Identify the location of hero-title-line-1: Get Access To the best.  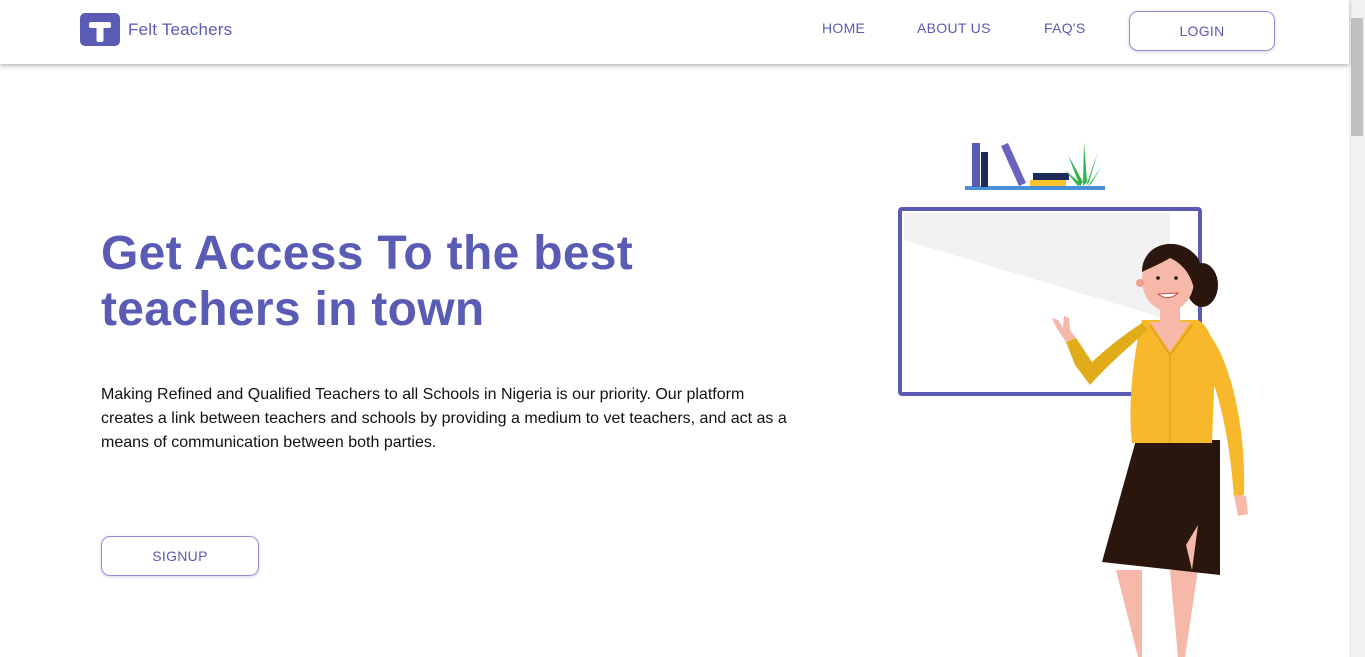
(367, 253).